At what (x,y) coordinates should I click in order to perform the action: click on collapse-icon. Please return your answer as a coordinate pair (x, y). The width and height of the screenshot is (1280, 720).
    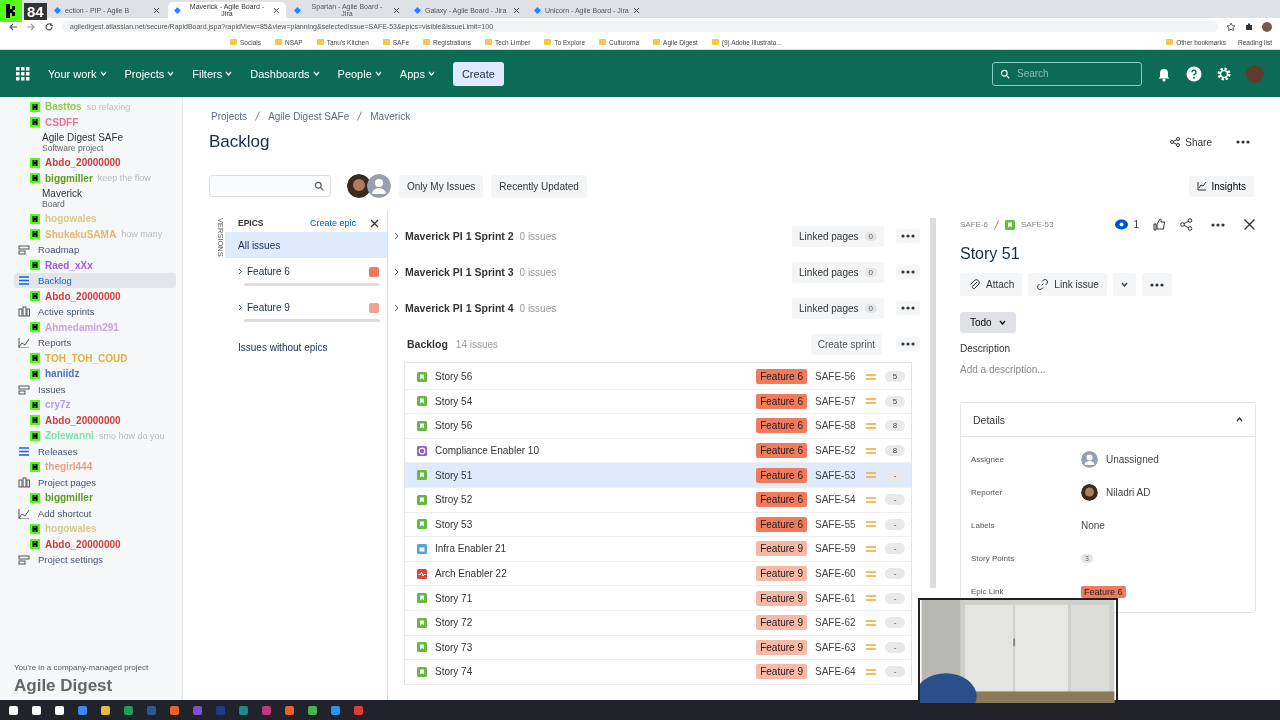
    Looking at the image, I should click on (1239, 419).